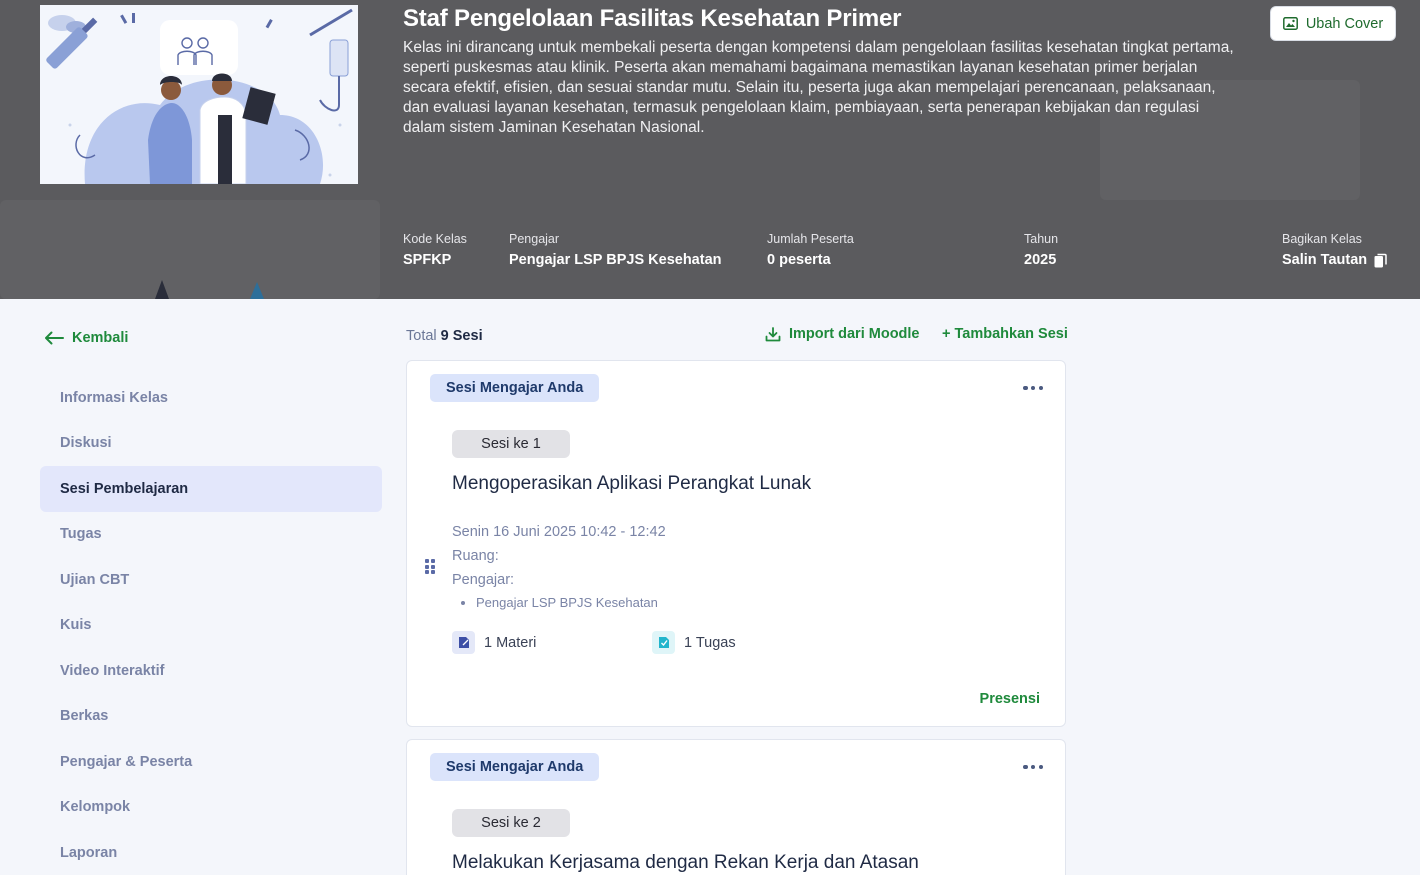 This screenshot has width=1420, height=875. What do you see at coordinates (209, 289) in the screenshot?
I see `header-background-decoration` at bounding box center [209, 289].